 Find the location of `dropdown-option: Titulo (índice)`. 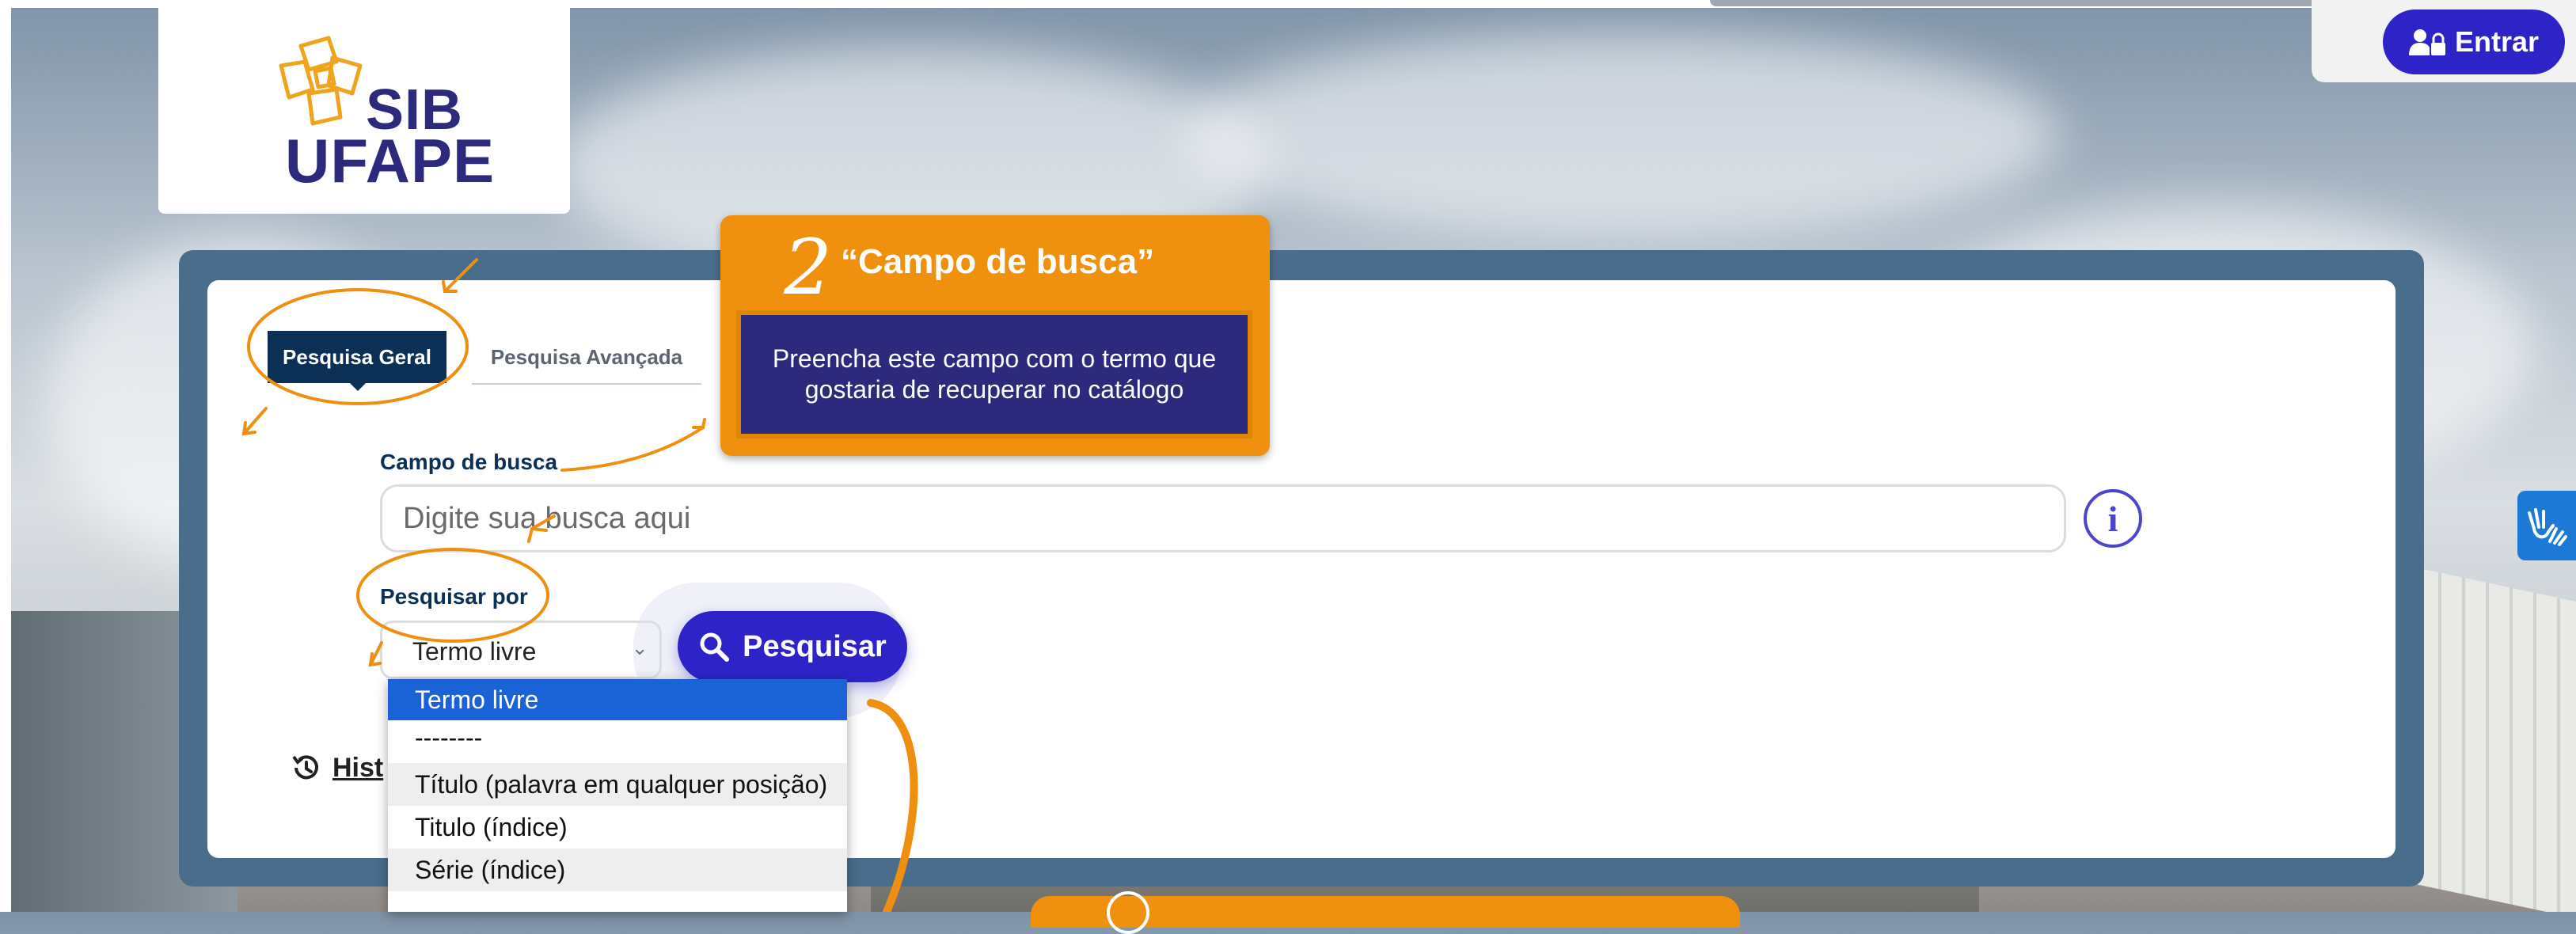

dropdown-option: Titulo (índice) is located at coordinates (617, 827).